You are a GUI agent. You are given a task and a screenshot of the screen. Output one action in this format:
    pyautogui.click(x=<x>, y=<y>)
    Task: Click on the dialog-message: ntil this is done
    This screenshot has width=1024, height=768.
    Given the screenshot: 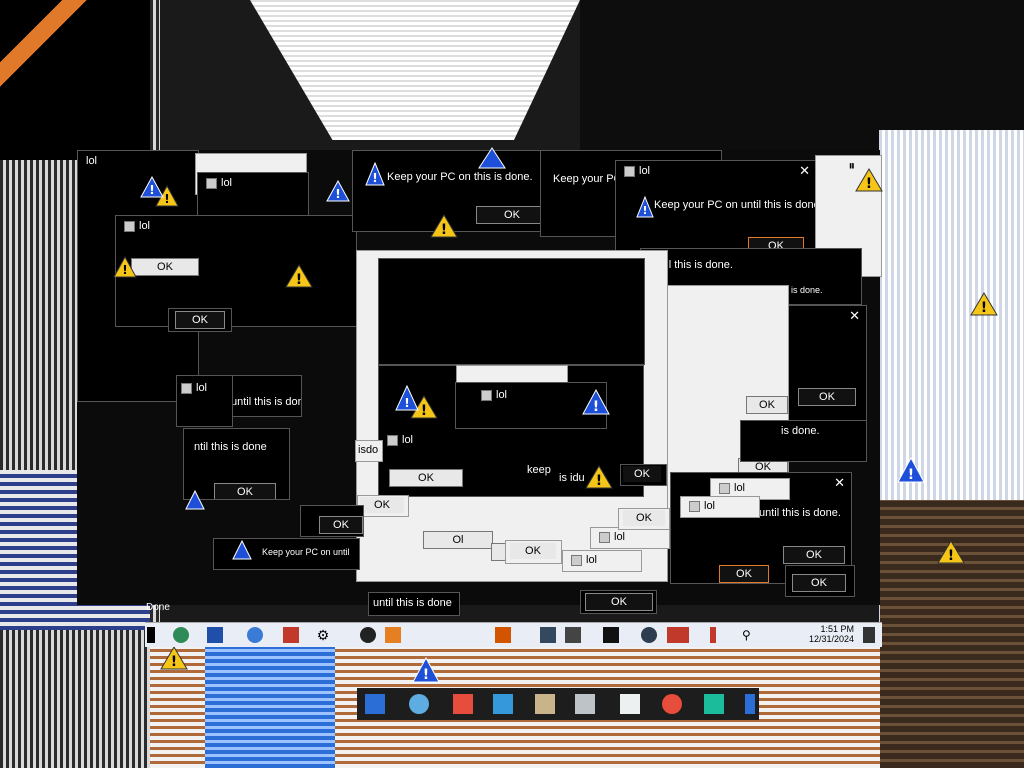 What is the action you would take?
    pyautogui.click(x=230, y=447)
    